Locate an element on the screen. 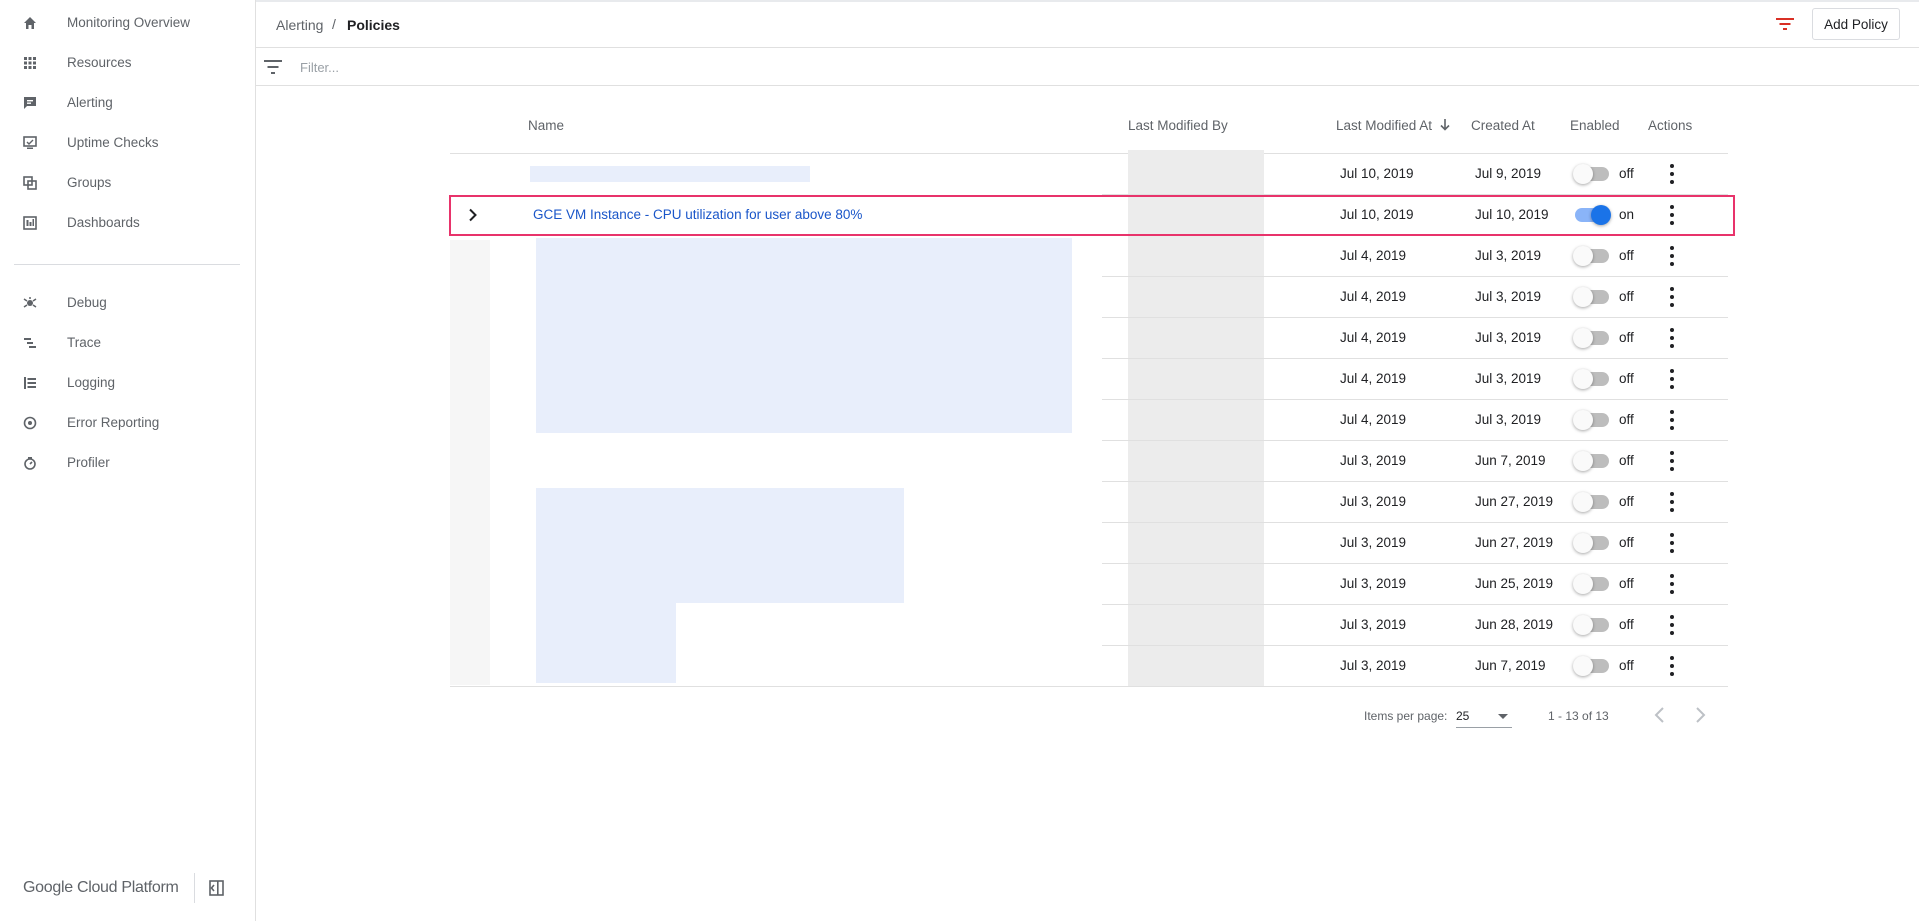 This screenshot has width=1919, height=921. sidebar-item-label: Resources is located at coordinates (99, 62).